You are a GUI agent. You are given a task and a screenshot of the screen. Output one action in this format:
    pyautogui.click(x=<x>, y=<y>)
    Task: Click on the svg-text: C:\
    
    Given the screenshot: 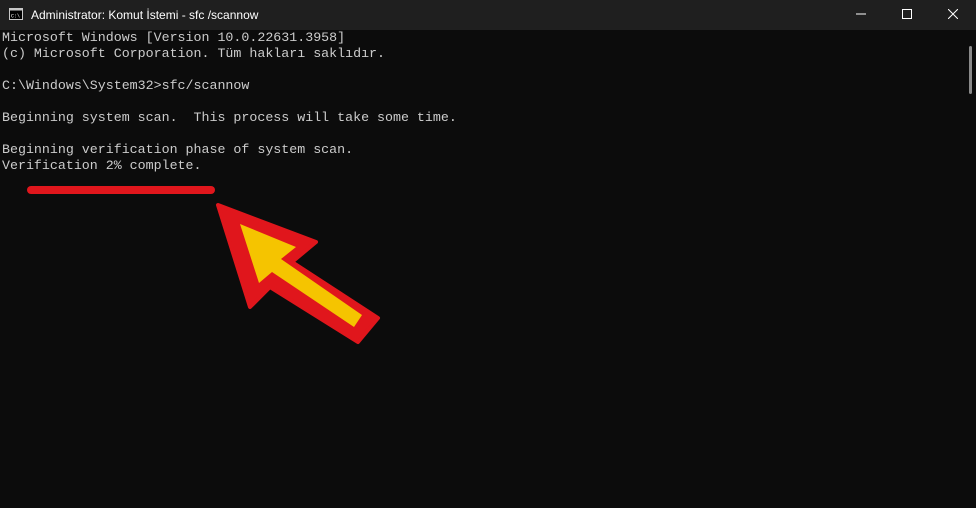 What is the action you would take?
    pyautogui.click(x=15, y=17)
    